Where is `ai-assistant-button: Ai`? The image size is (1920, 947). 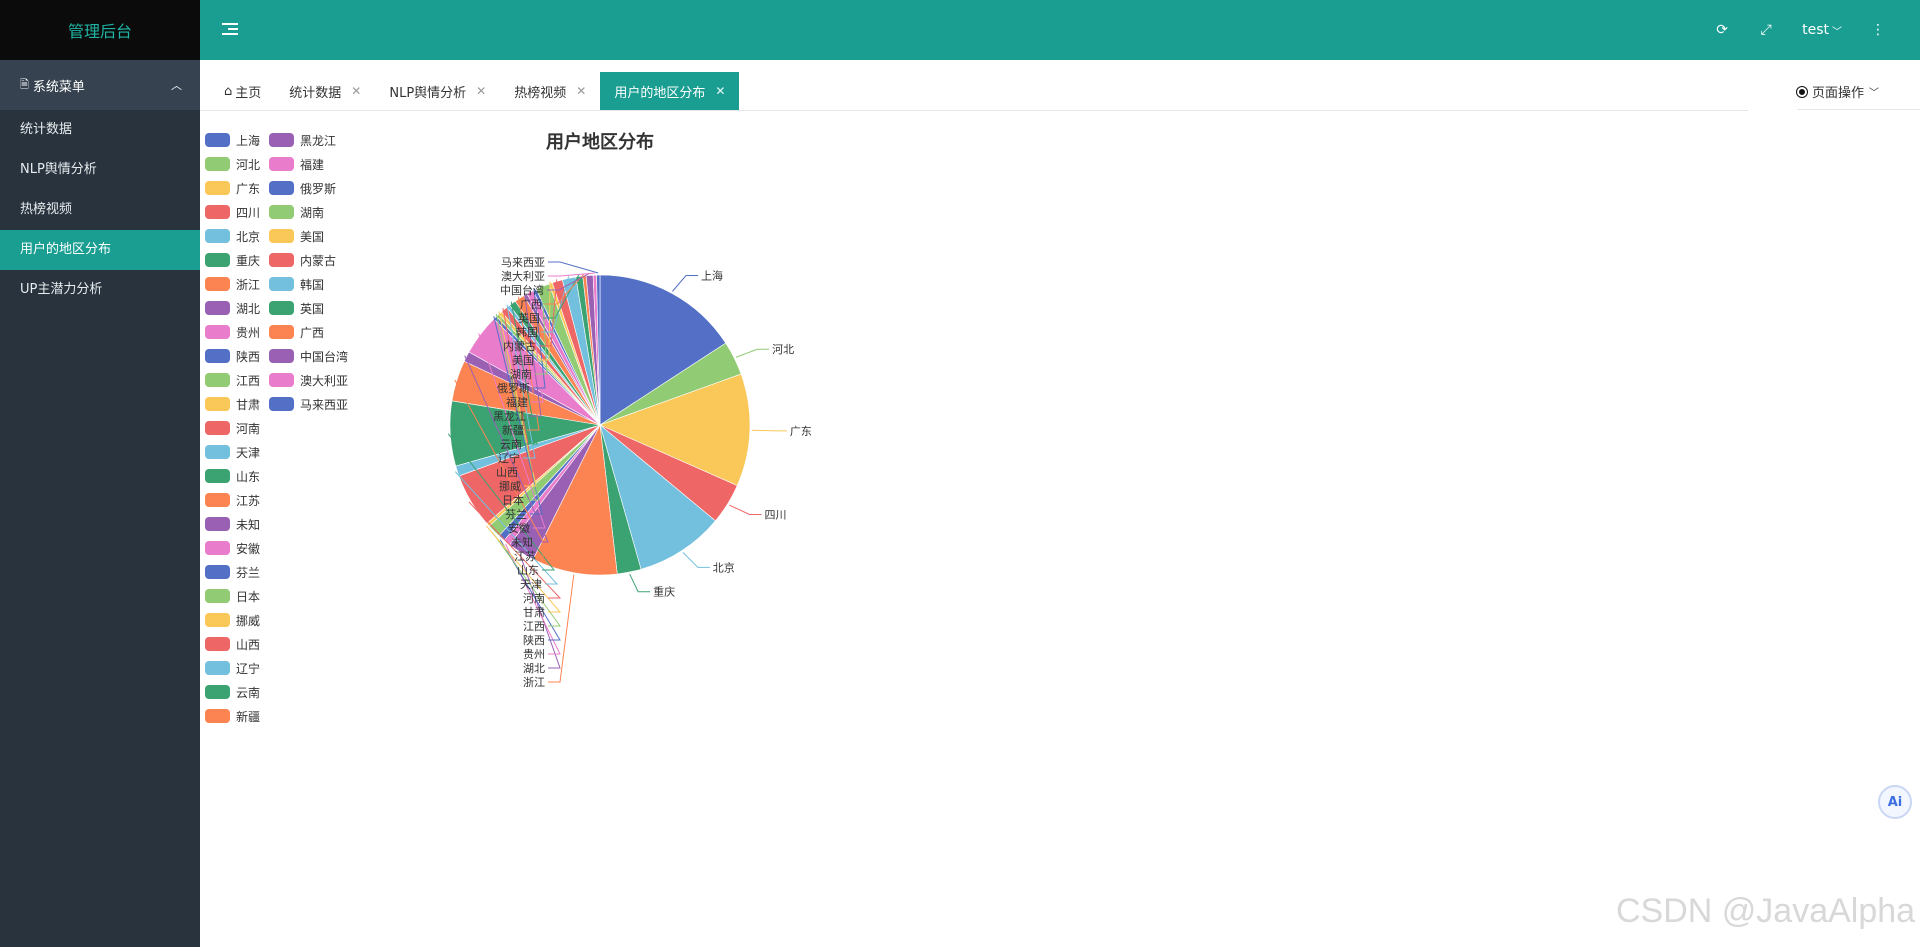 ai-assistant-button: Ai is located at coordinates (1895, 802).